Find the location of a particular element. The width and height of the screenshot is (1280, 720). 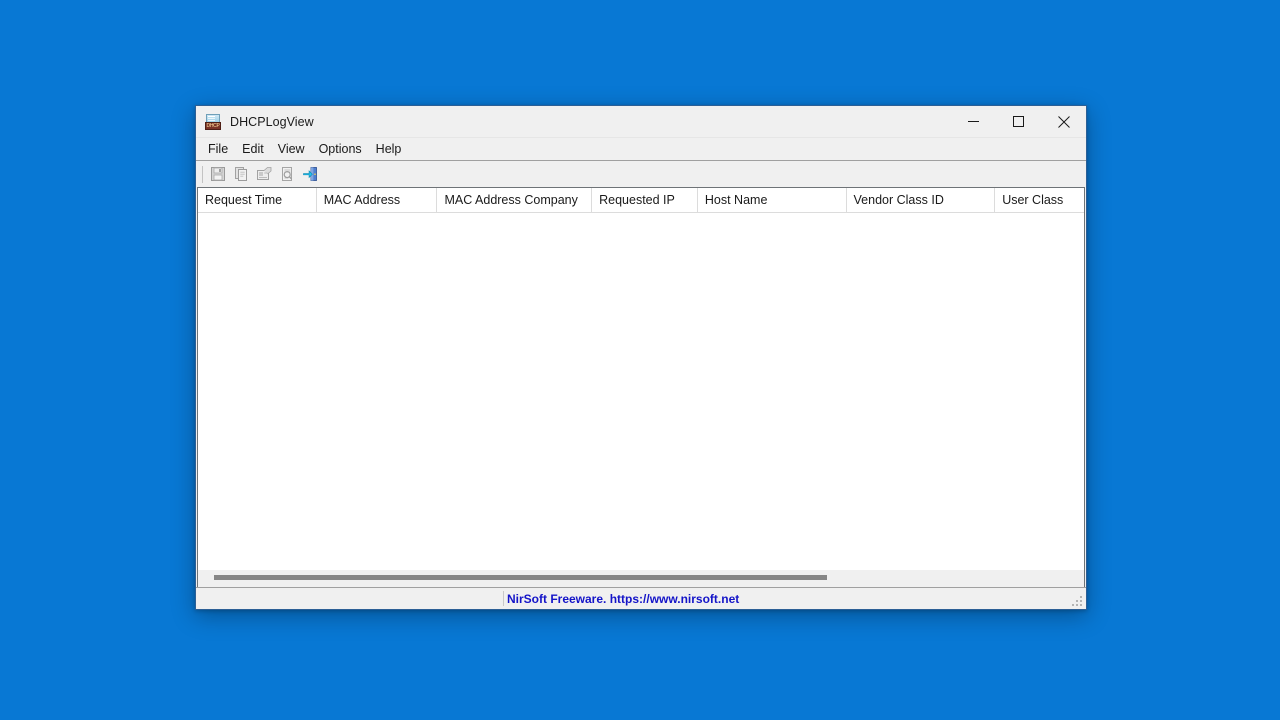

menu-item-edit: Edit is located at coordinates (253, 149).